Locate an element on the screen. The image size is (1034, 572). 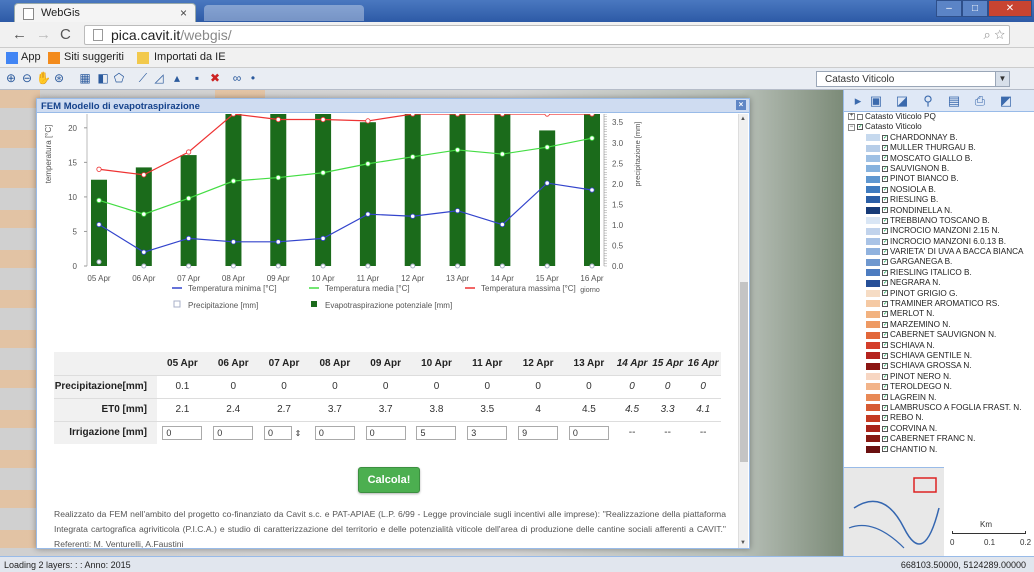
layer-item: ✓ VARIETA' DI UVA A BACCA BIANCA is located at coordinates (941, 252).